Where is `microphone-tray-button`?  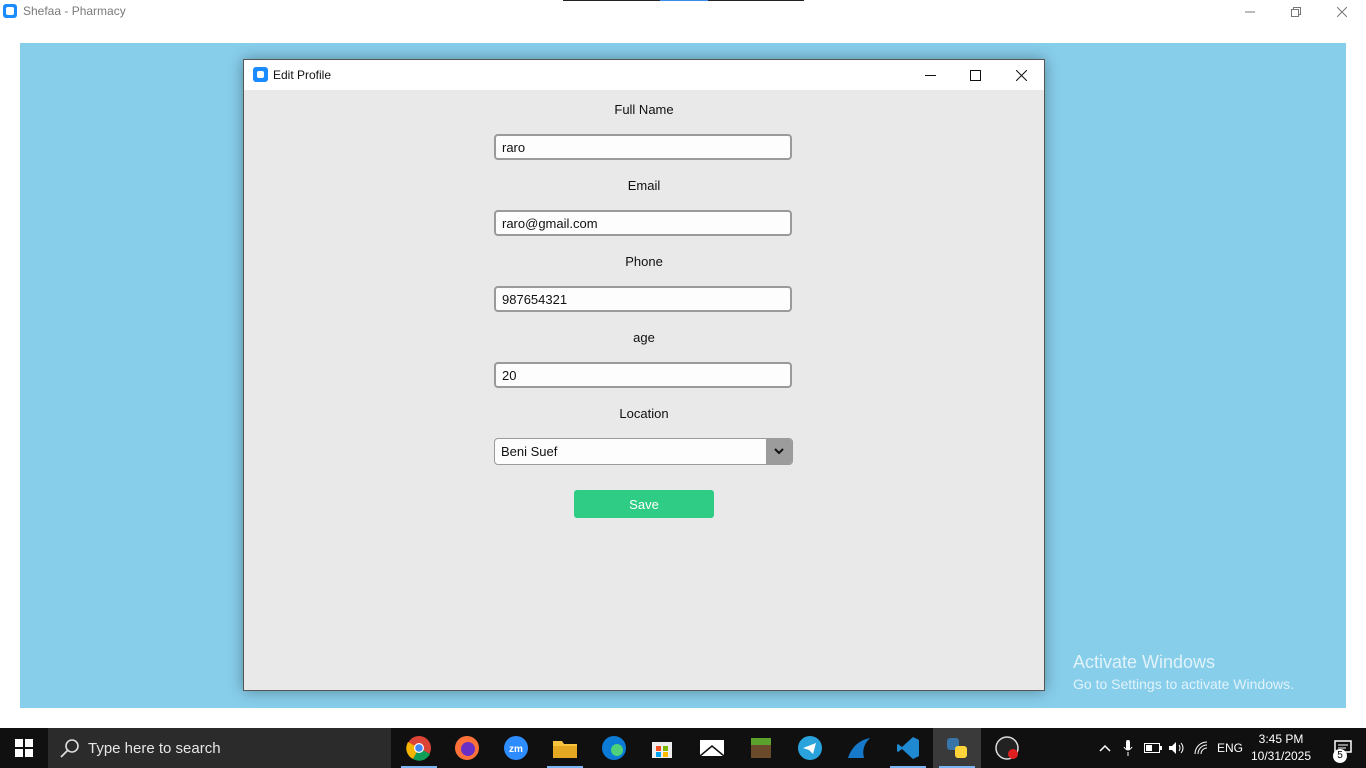
microphone-tray-button is located at coordinates (1128, 748).